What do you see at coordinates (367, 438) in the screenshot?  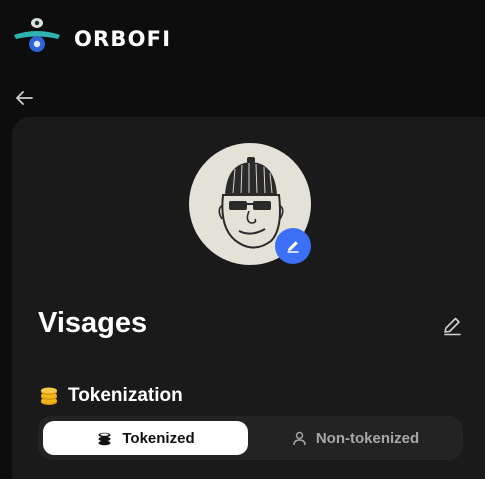 I see `tab-label: Non-tokenized` at bounding box center [367, 438].